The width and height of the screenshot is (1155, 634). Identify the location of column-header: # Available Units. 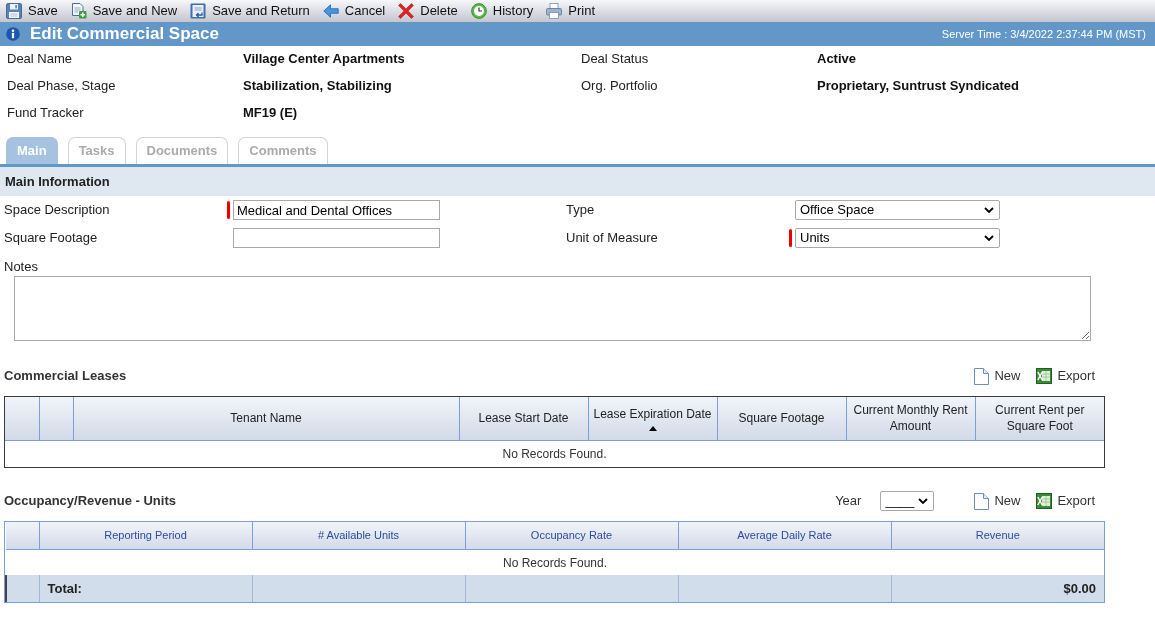
(358, 535).